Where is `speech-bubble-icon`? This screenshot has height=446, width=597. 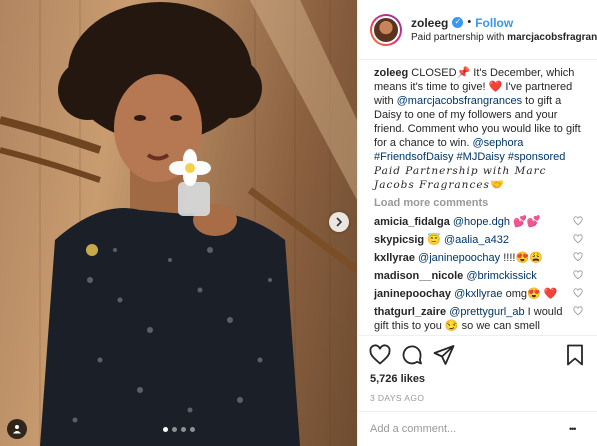
speech-bubble-icon is located at coordinates (412, 355).